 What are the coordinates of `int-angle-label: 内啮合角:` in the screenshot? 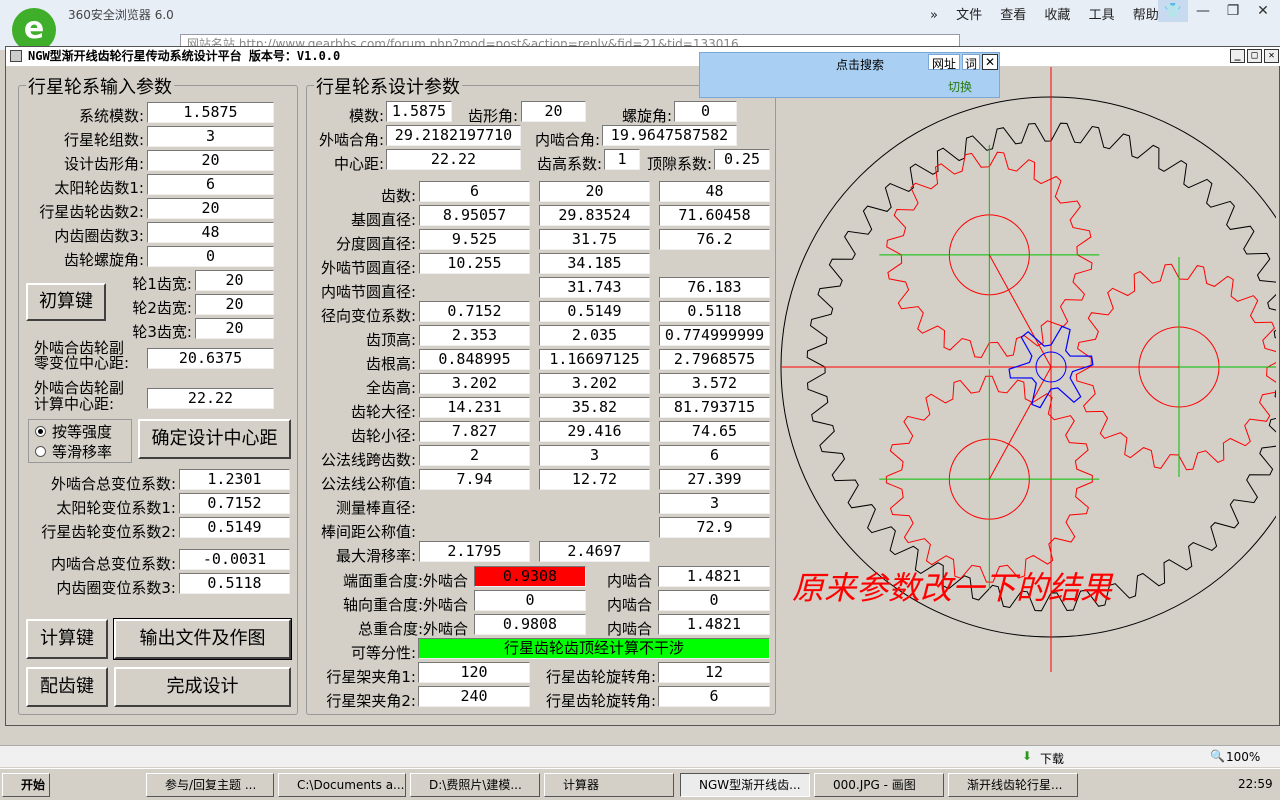 It's located at (567, 140).